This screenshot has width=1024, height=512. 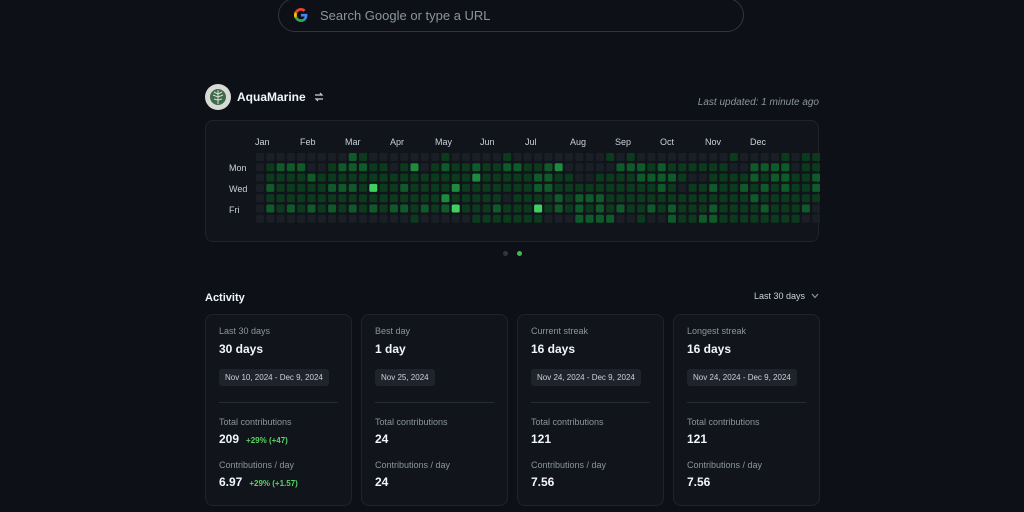 What do you see at coordinates (271, 97) in the screenshot?
I see `username: AquaMarine` at bounding box center [271, 97].